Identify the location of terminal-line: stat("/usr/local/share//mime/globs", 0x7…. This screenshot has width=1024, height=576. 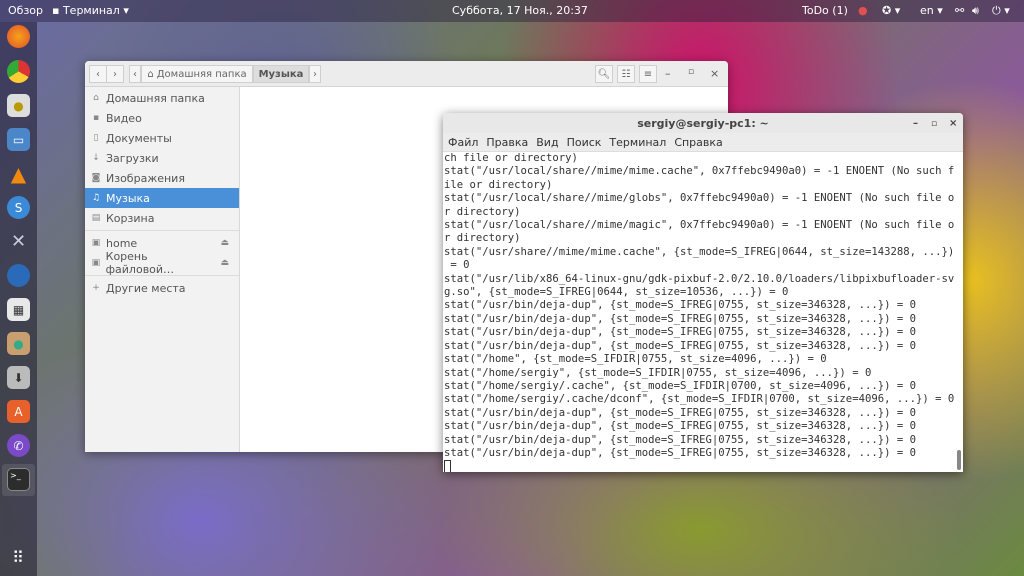
(699, 198).